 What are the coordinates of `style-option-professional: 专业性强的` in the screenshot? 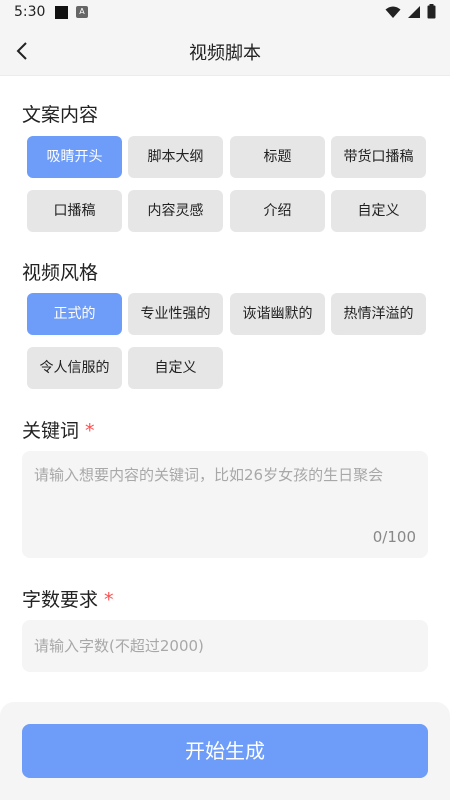 It's located at (175, 314).